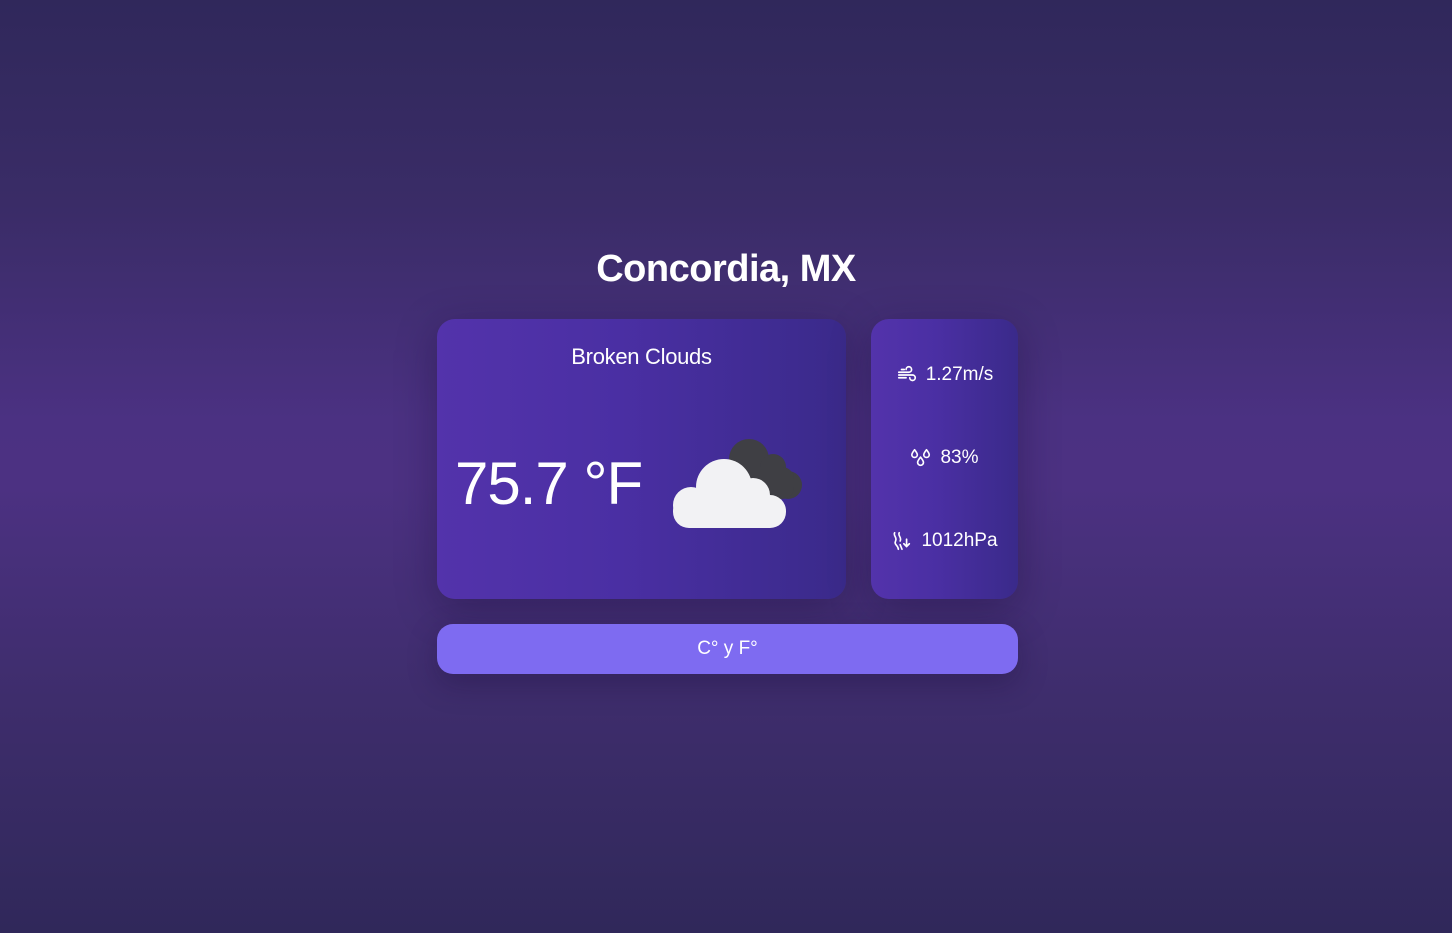 Image resolution: width=1452 pixels, height=933 pixels. Describe the element at coordinates (906, 373) in the screenshot. I see `wind-icon` at that location.